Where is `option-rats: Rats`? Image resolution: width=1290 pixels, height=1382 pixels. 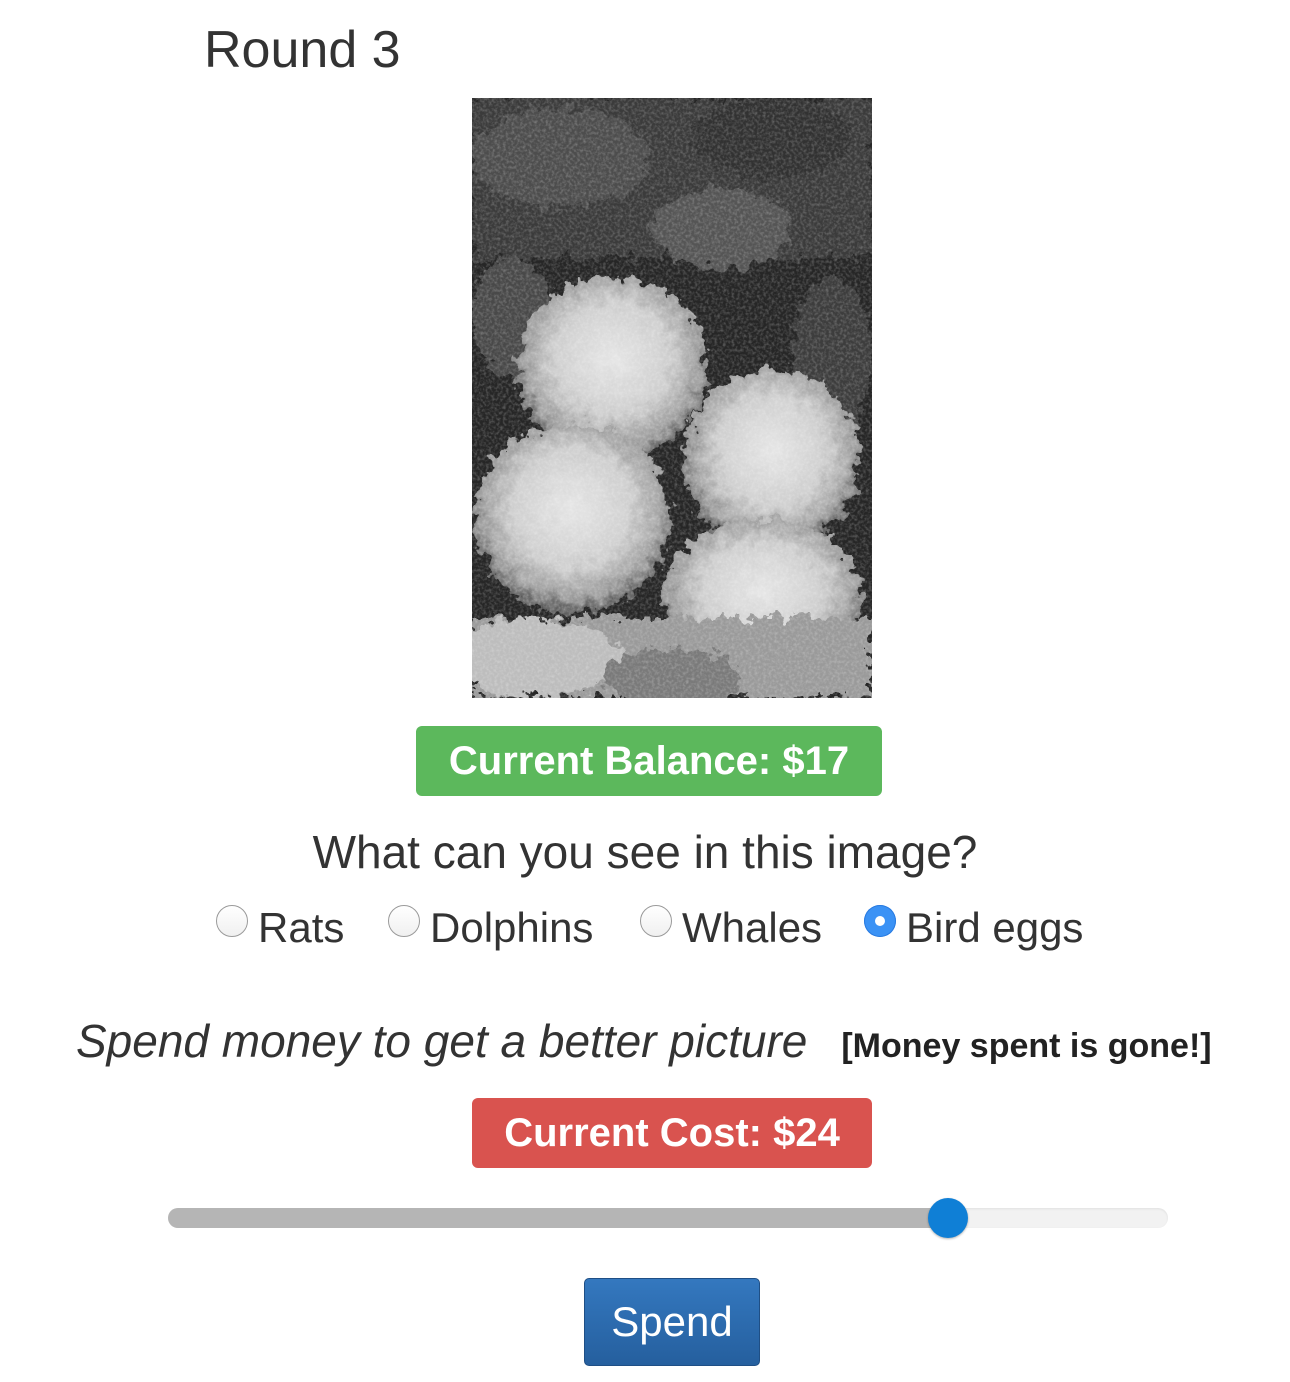
option-rats: Rats is located at coordinates (280, 928).